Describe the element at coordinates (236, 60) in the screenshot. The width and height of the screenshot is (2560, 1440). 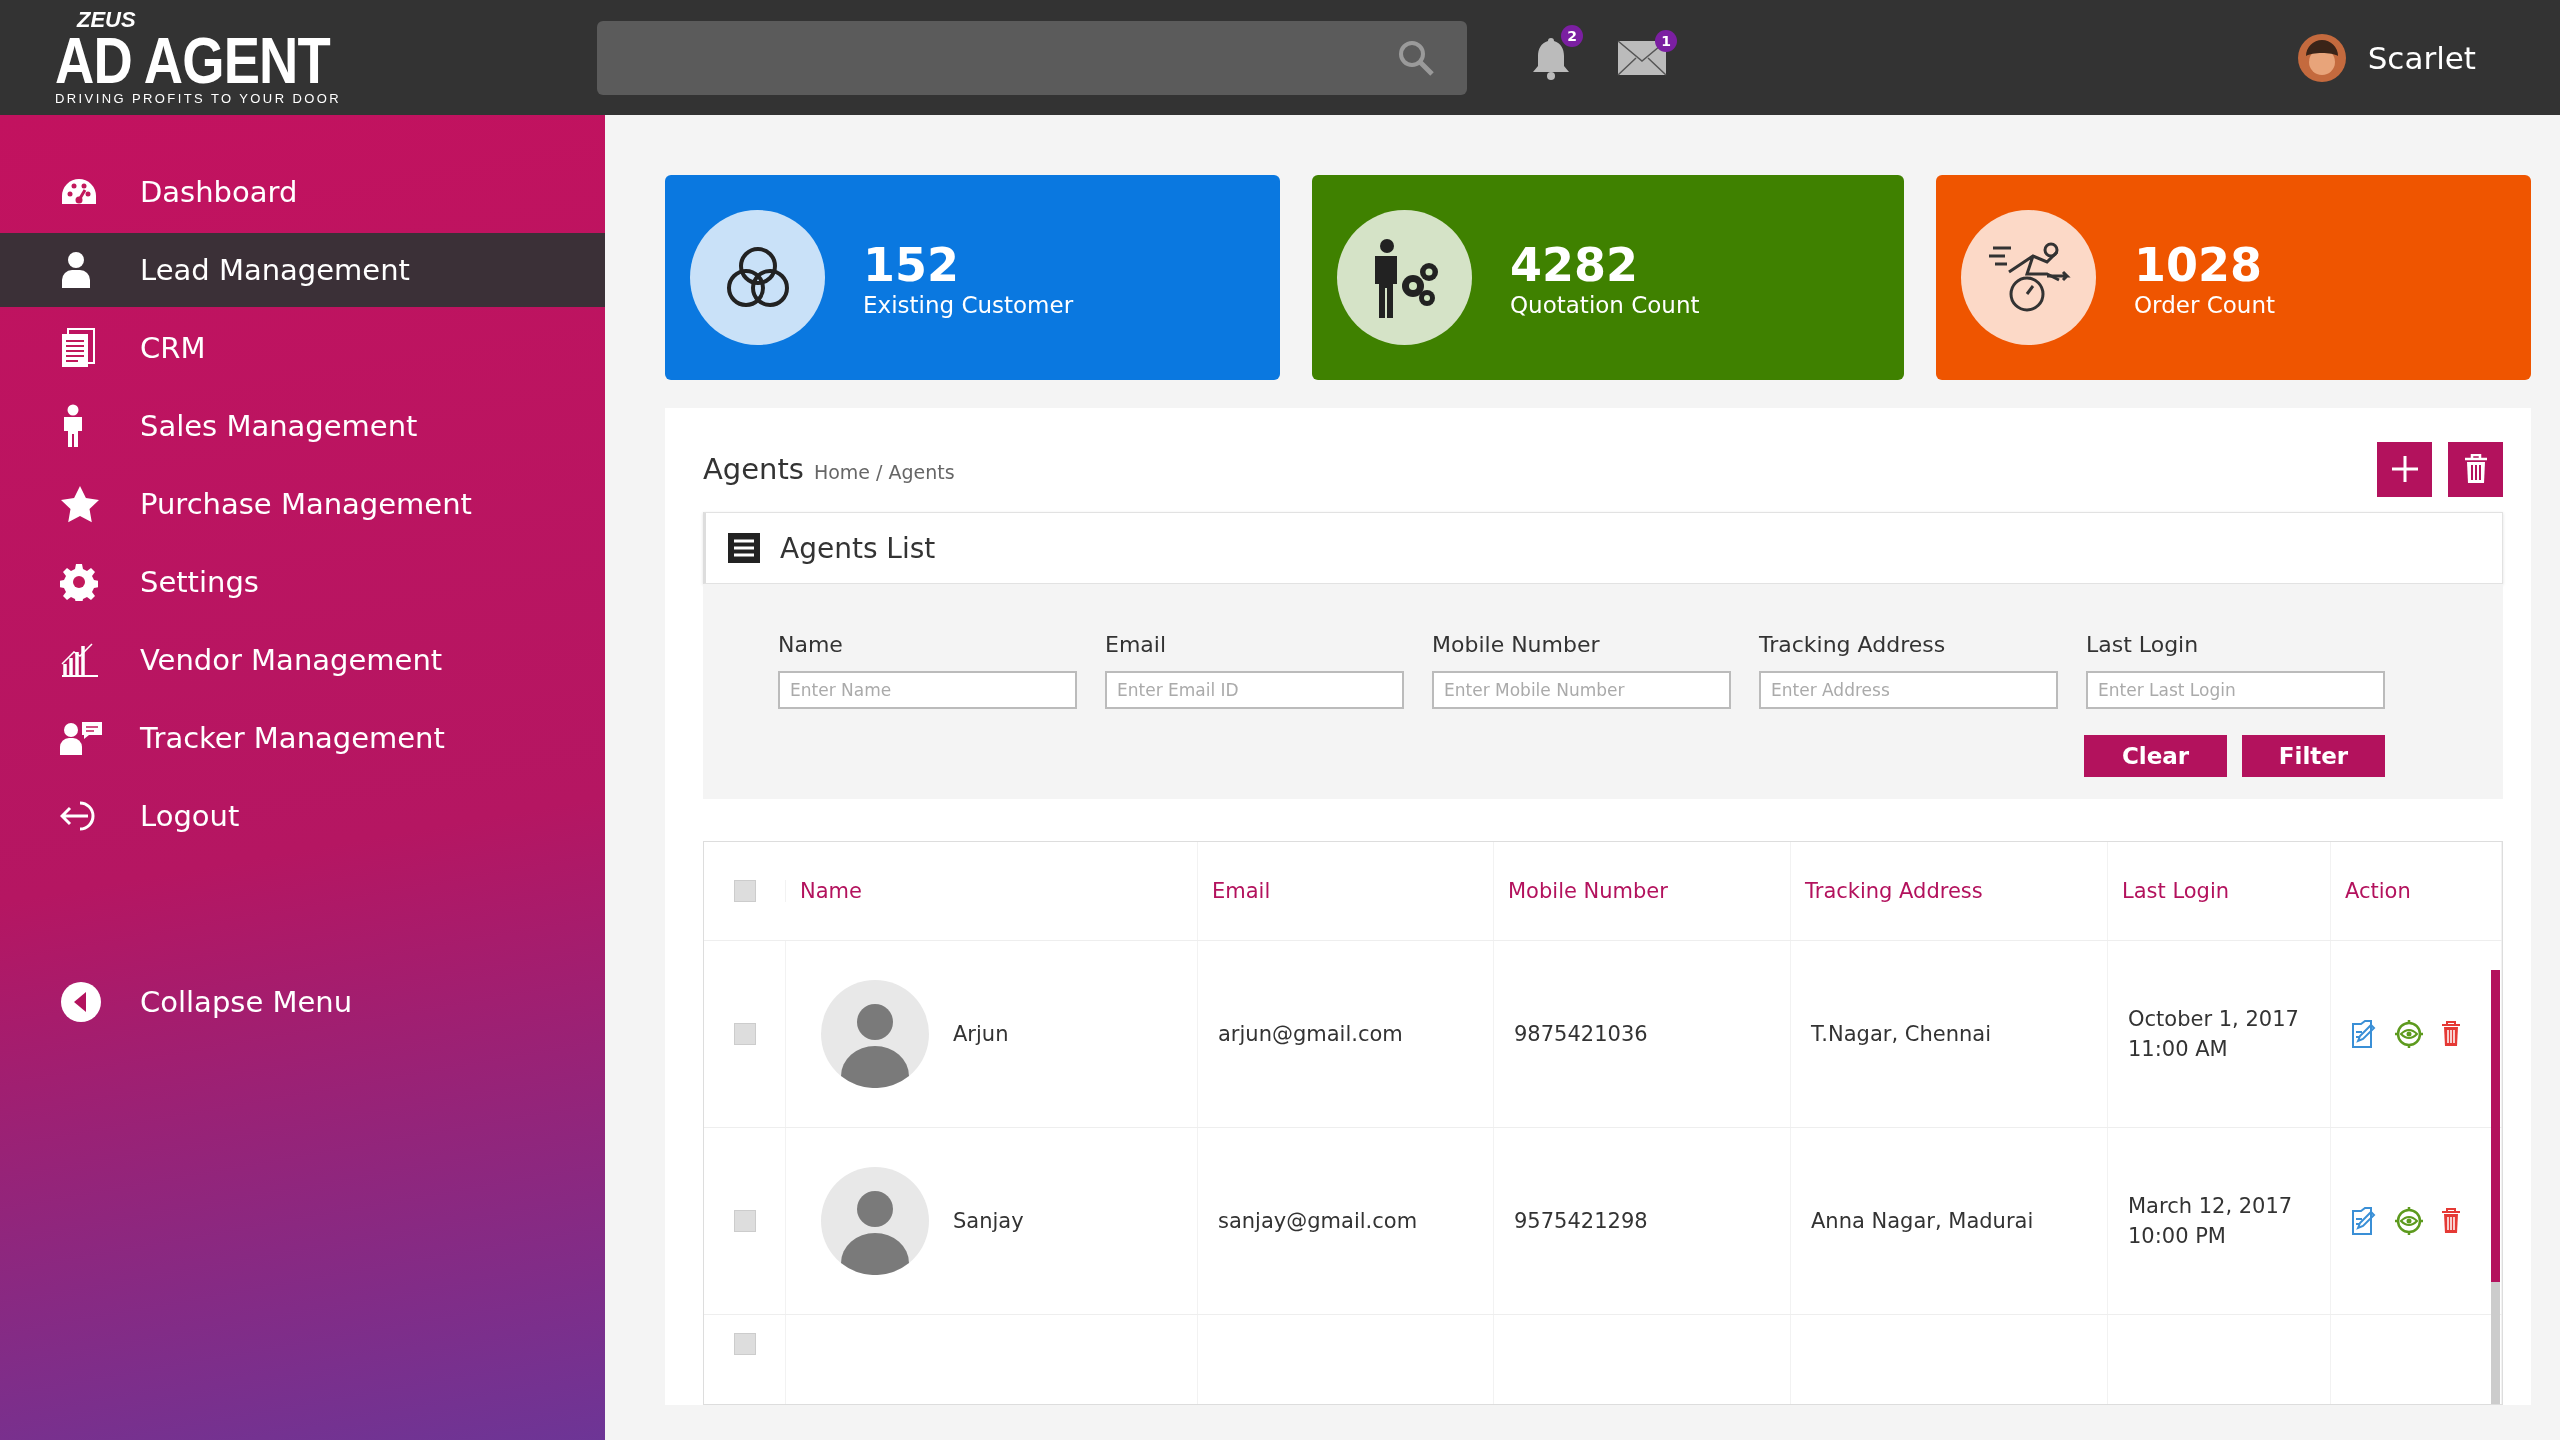
I see `logo-text: AGENT` at that location.